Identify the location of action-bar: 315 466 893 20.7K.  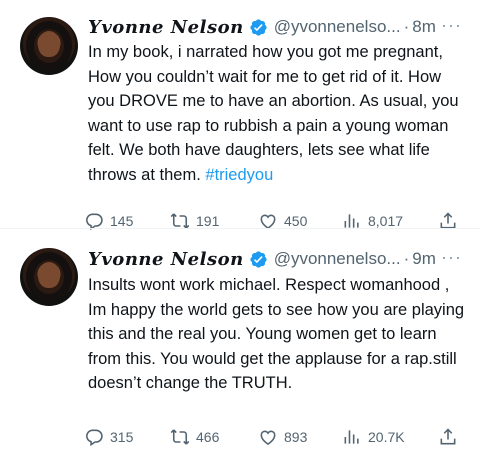
(274, 437).